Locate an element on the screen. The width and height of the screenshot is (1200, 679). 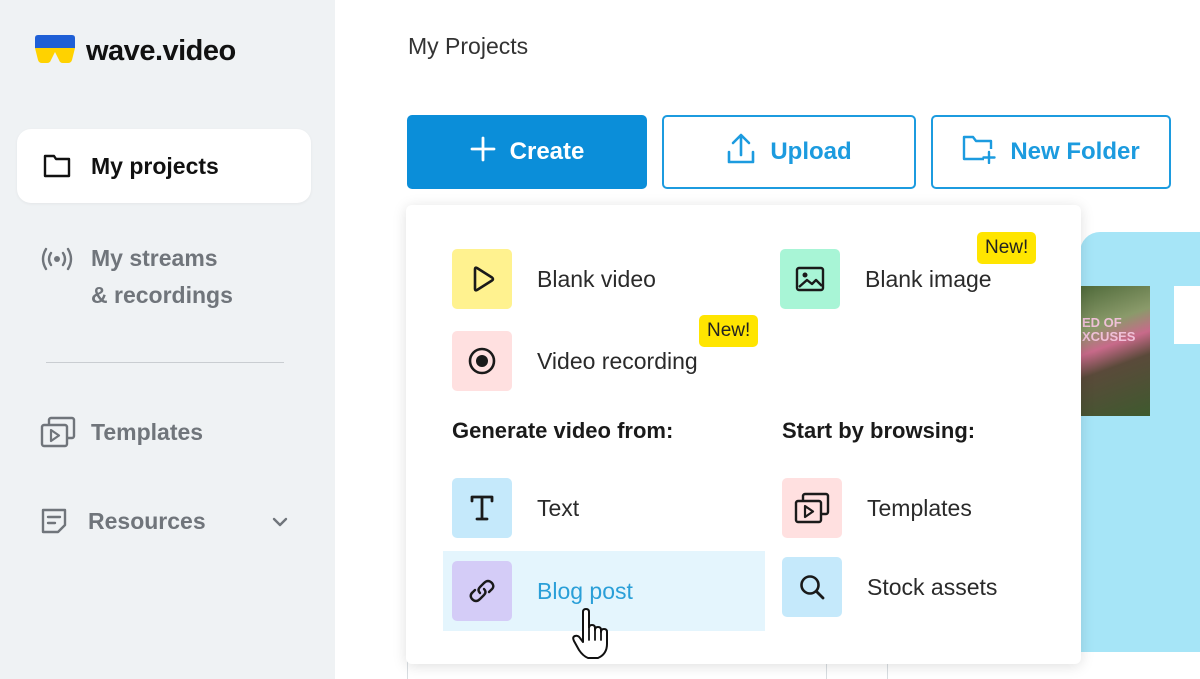
hand-cursor-icon is located at coordinates (591, 636).